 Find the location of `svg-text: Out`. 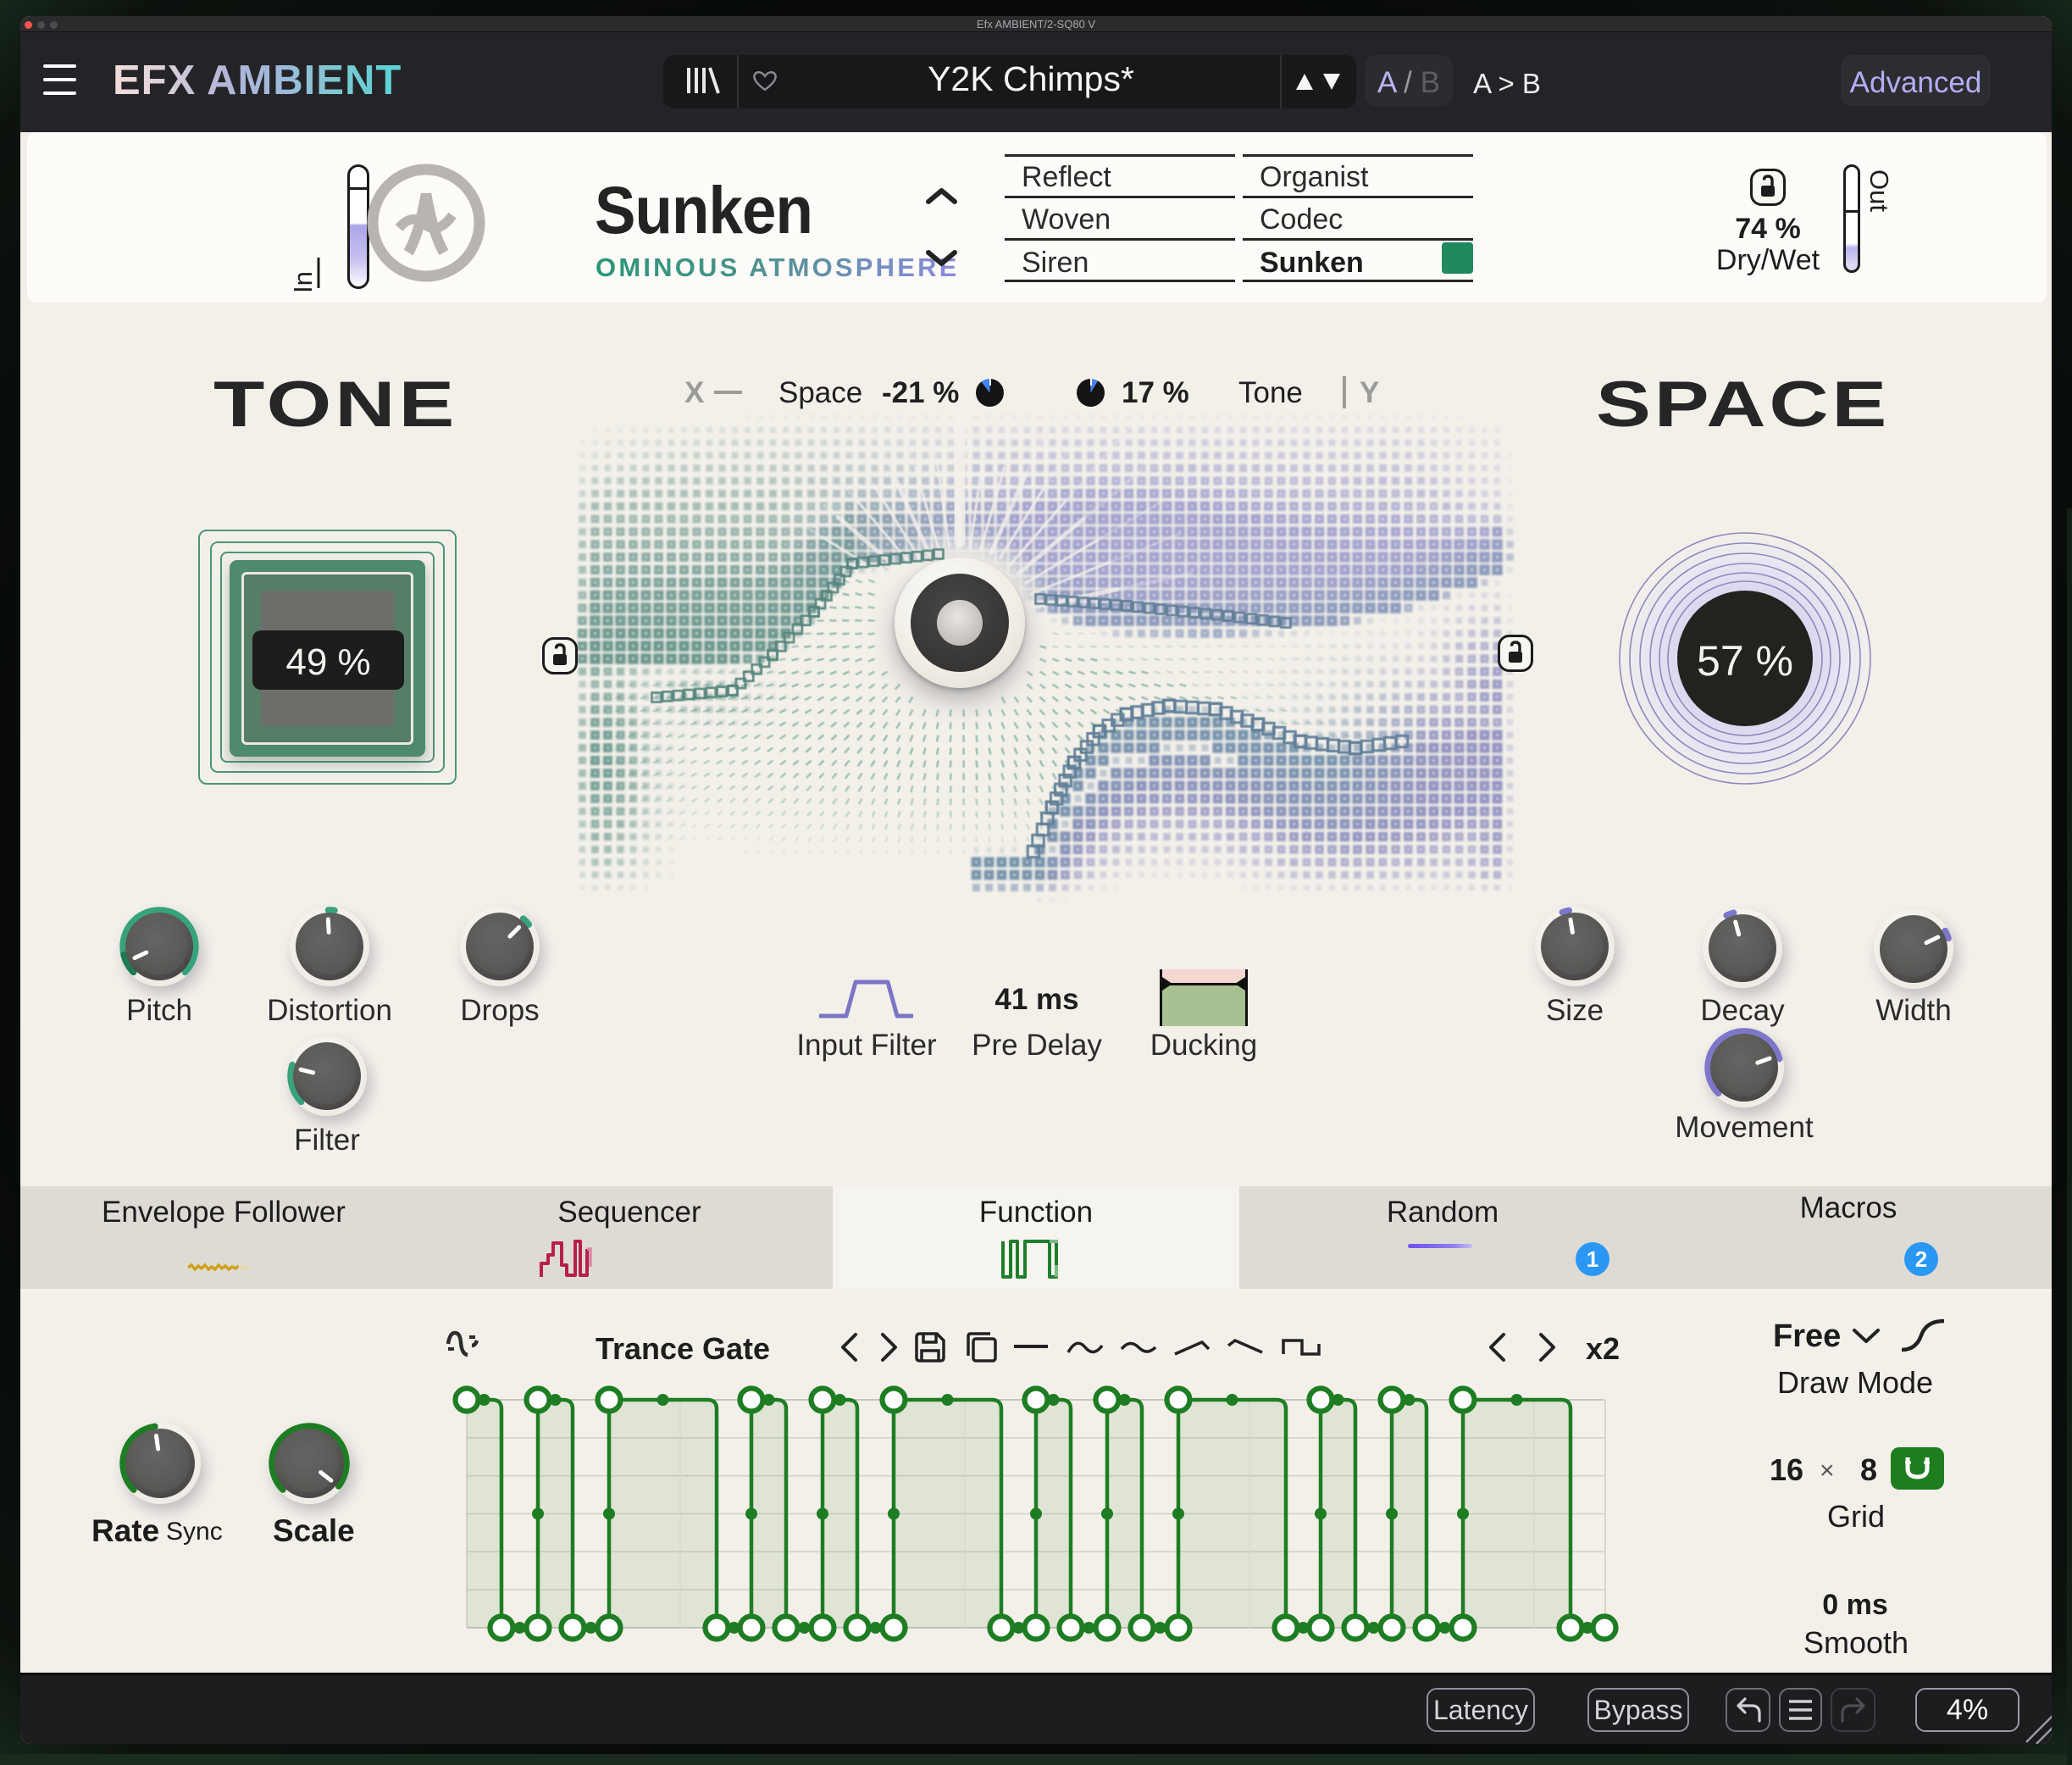

svg-text: Out is located at coordinates (1879, 190).